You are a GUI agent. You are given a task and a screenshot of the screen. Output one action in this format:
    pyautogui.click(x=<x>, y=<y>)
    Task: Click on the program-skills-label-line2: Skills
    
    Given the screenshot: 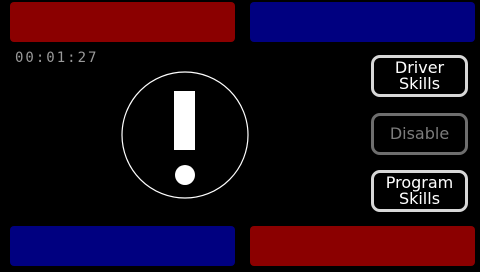 What is the action you would take?
    pyautogui.click(x=419, y=198)
    